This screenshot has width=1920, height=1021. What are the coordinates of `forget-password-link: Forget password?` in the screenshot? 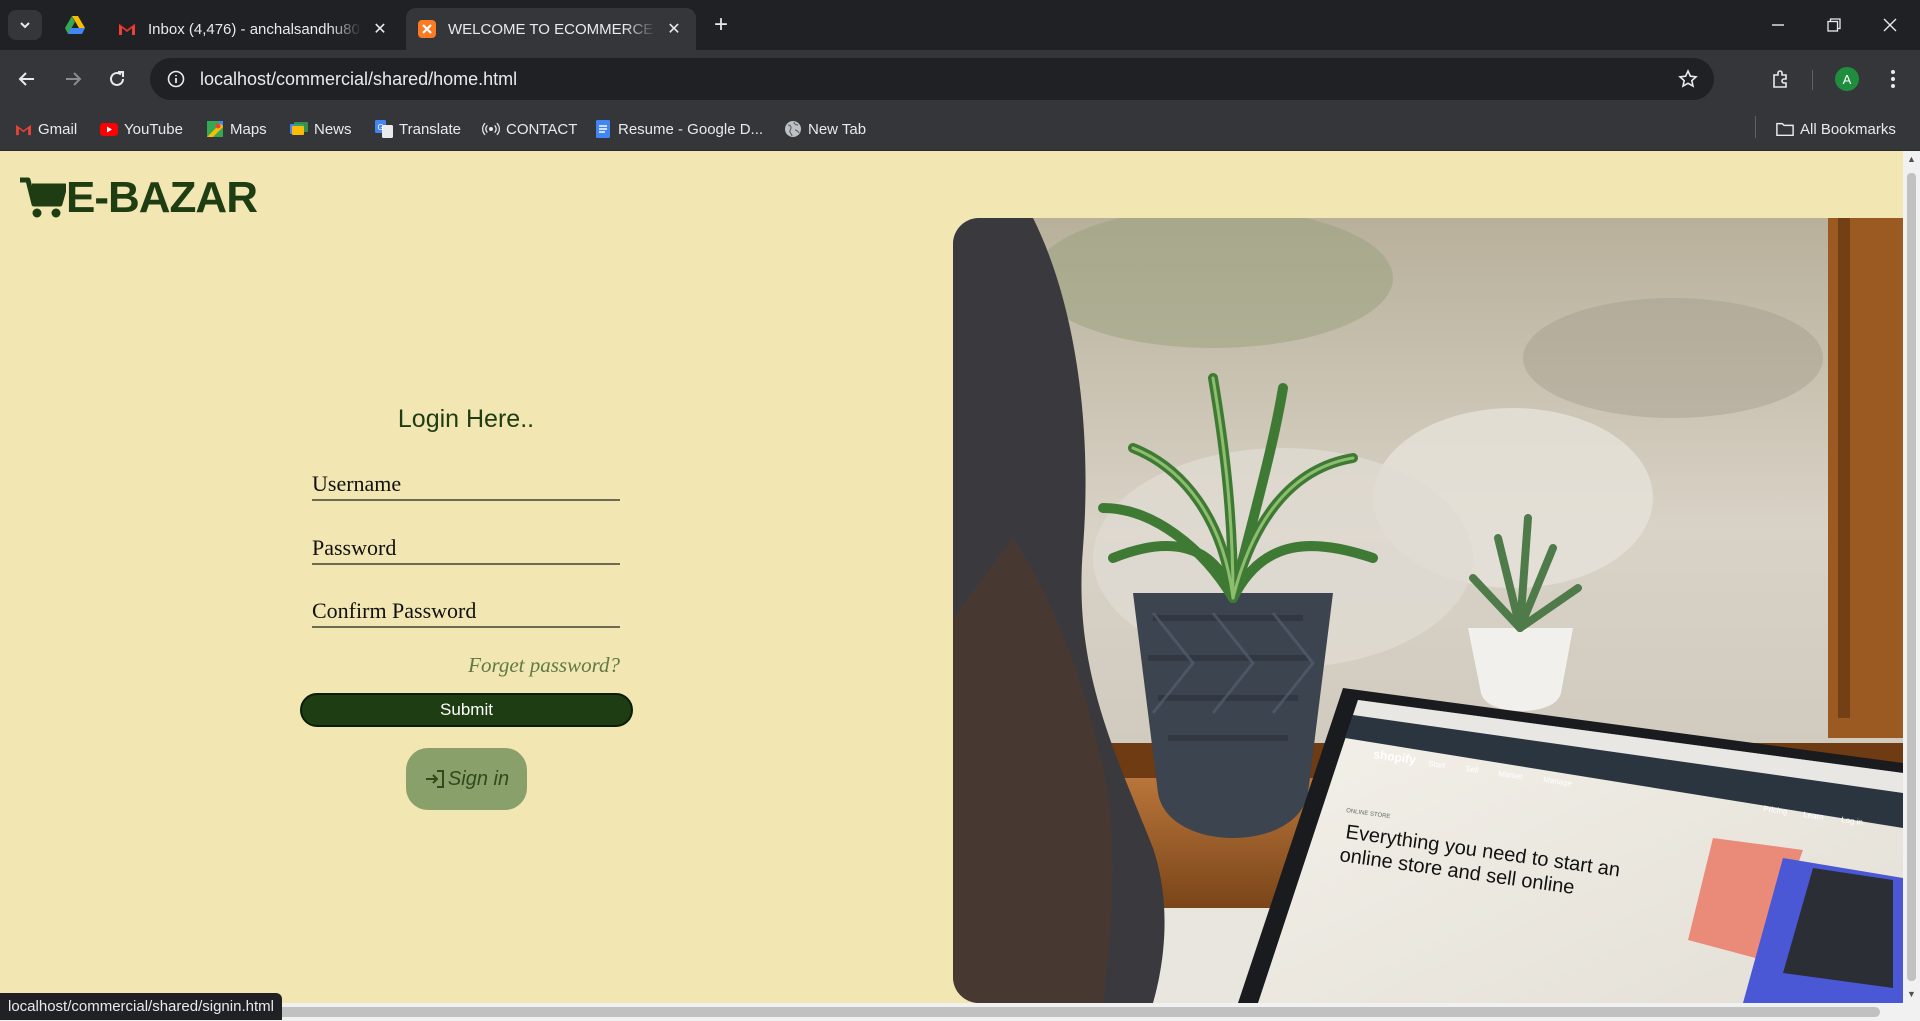 It's located at (520, 665).